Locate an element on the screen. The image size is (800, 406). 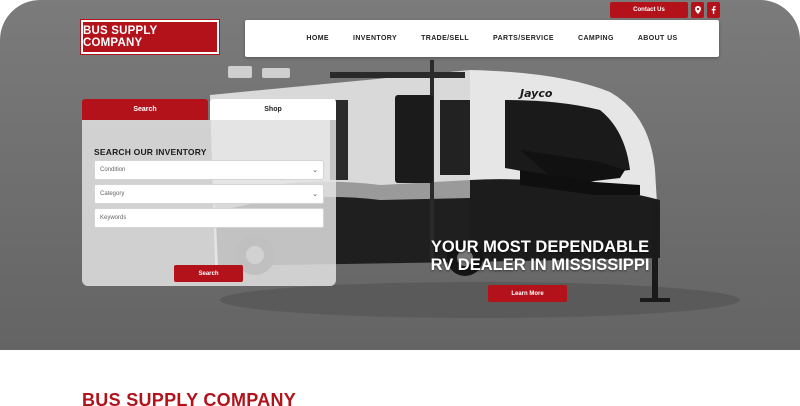
category-placeholder: Category is located at coordinates (112, 194).